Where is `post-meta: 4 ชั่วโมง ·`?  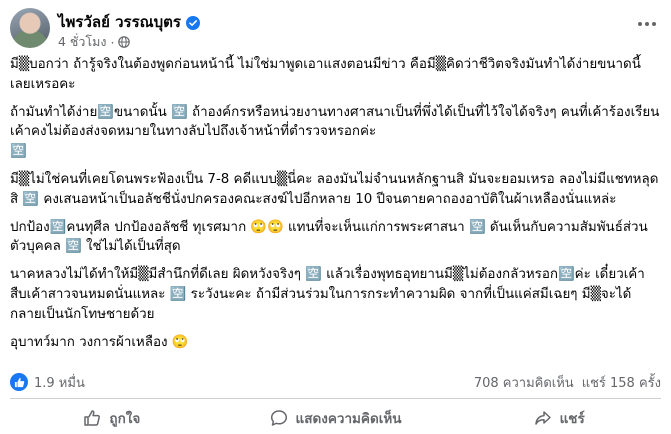 post-meta: 4 ชั่วโมง · is located at coordinates (94, 42).